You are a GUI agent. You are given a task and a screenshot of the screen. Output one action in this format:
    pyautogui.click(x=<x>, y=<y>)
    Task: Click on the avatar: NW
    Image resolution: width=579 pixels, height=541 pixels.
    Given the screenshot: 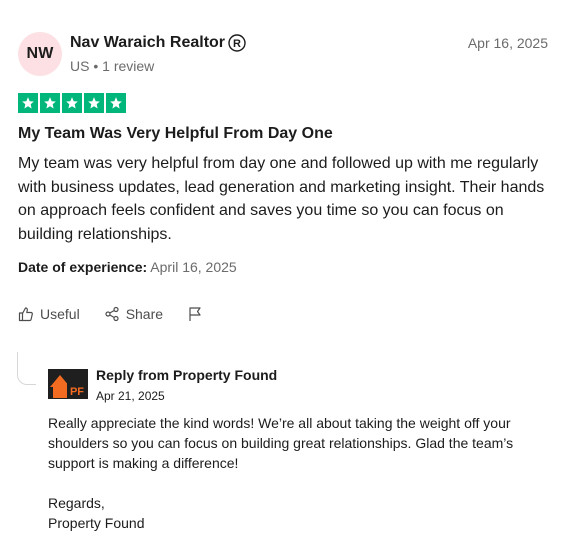 What is the action you would take?
    pyautogui.click(x=40, y=54)
    